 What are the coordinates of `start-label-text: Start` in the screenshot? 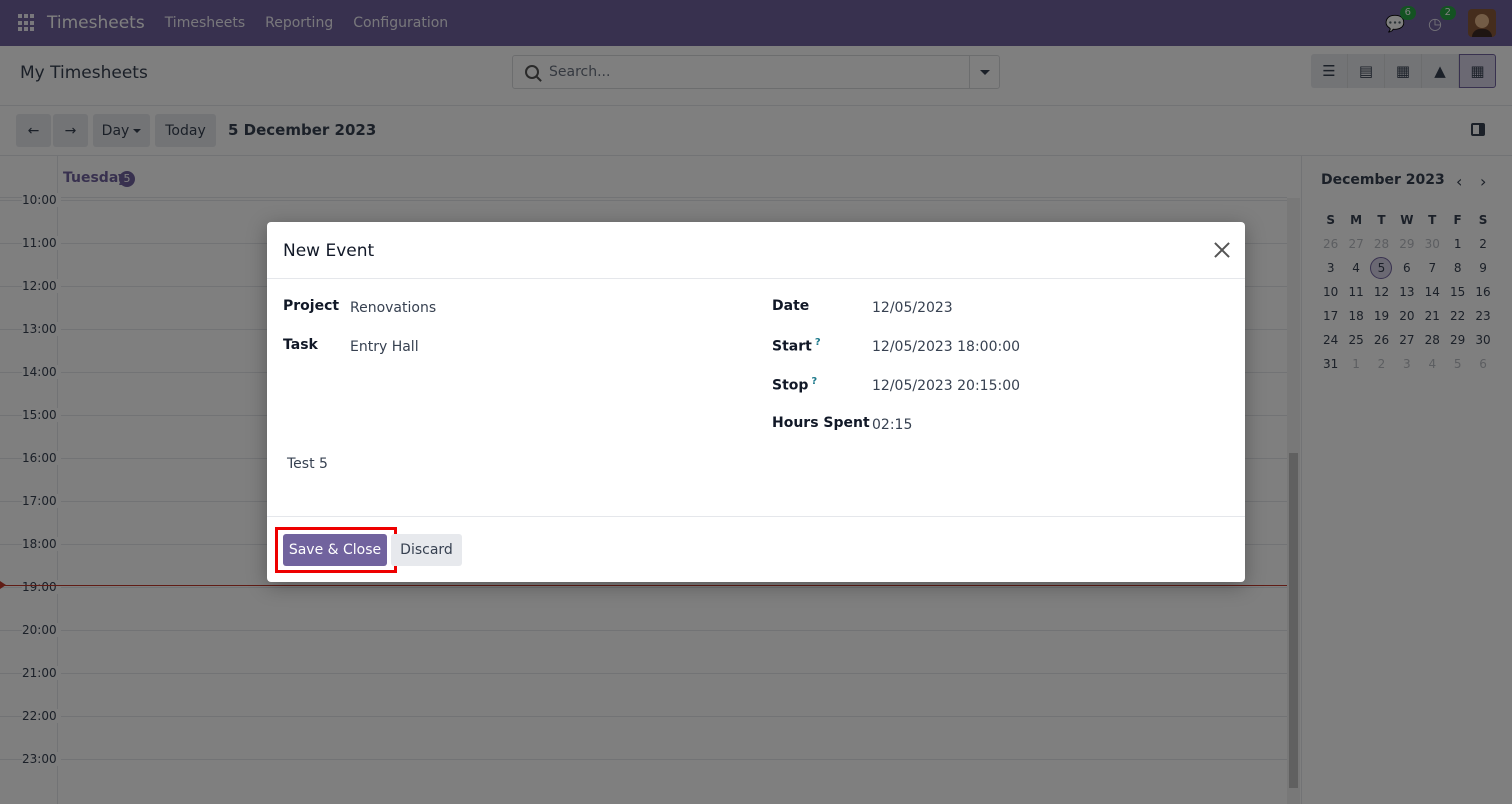 It's located at (792, 346).